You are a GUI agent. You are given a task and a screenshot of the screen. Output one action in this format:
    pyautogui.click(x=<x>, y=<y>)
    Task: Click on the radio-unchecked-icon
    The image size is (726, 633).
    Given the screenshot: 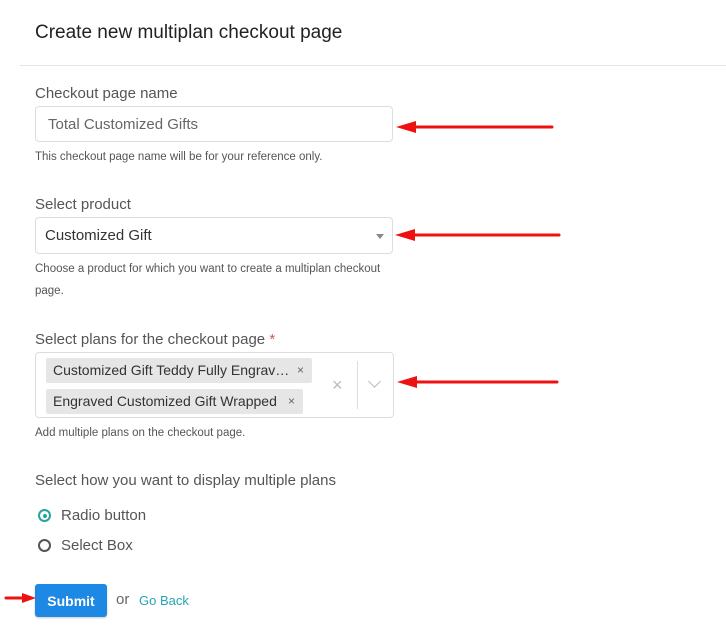 What is the action you would take?
    pyautogui.click(x=44, y=545)
    